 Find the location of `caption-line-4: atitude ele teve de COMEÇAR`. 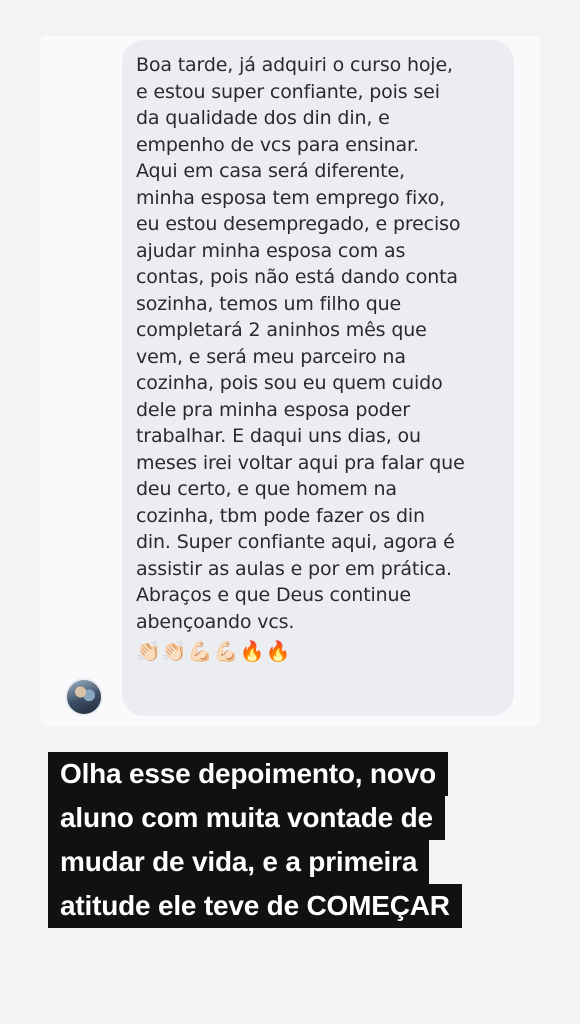

caption-line-4: atitude ele teve de COMEÇAR is located at coordinates (255, 906).